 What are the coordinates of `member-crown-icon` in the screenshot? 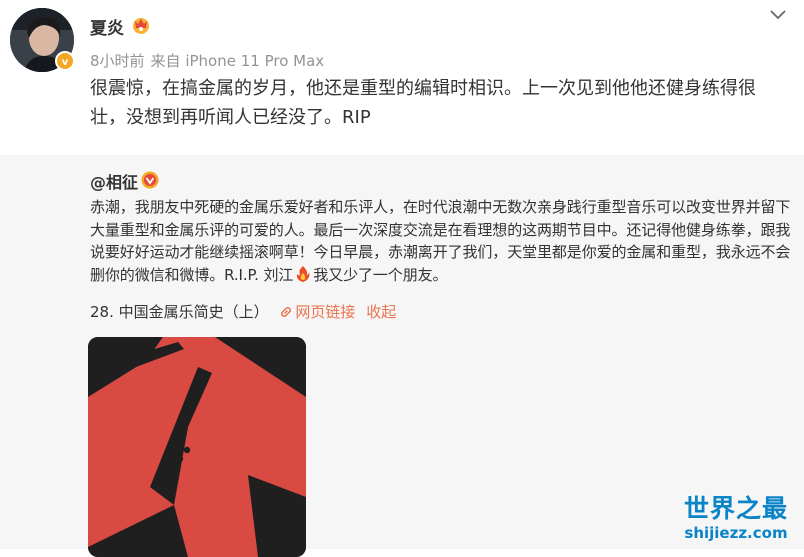 It's located at (141, 25).